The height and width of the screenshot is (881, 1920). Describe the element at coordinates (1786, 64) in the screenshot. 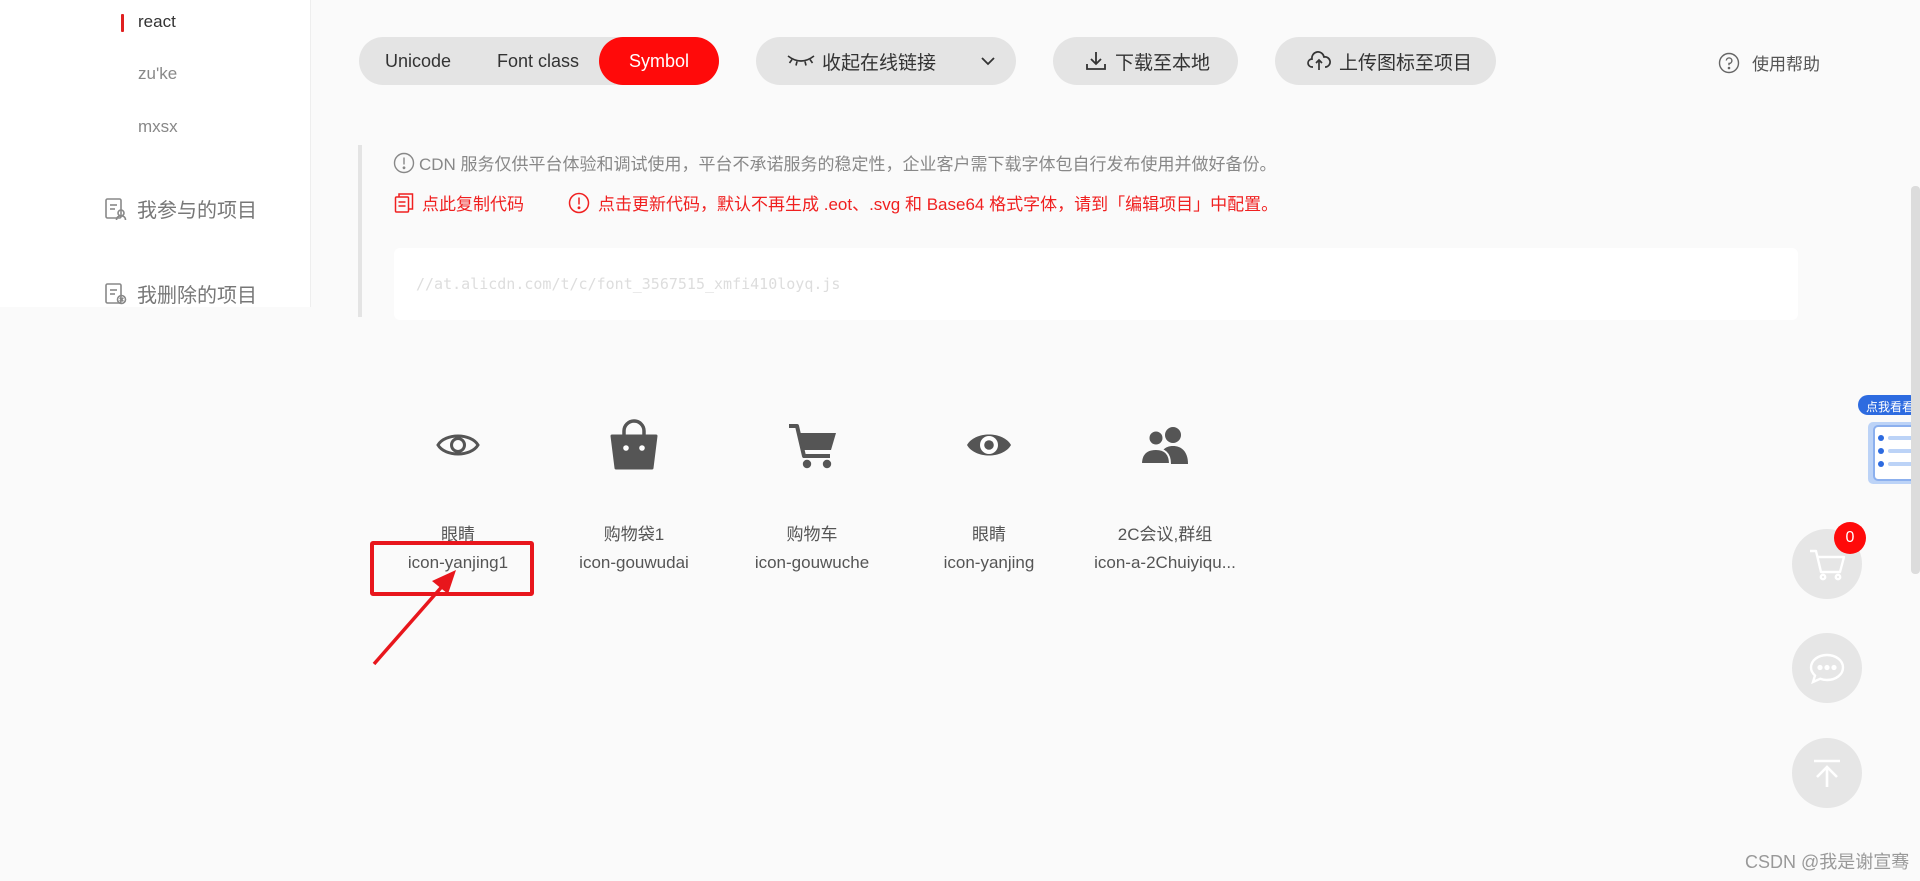

I see `help-label: 使用帮助` at that location.